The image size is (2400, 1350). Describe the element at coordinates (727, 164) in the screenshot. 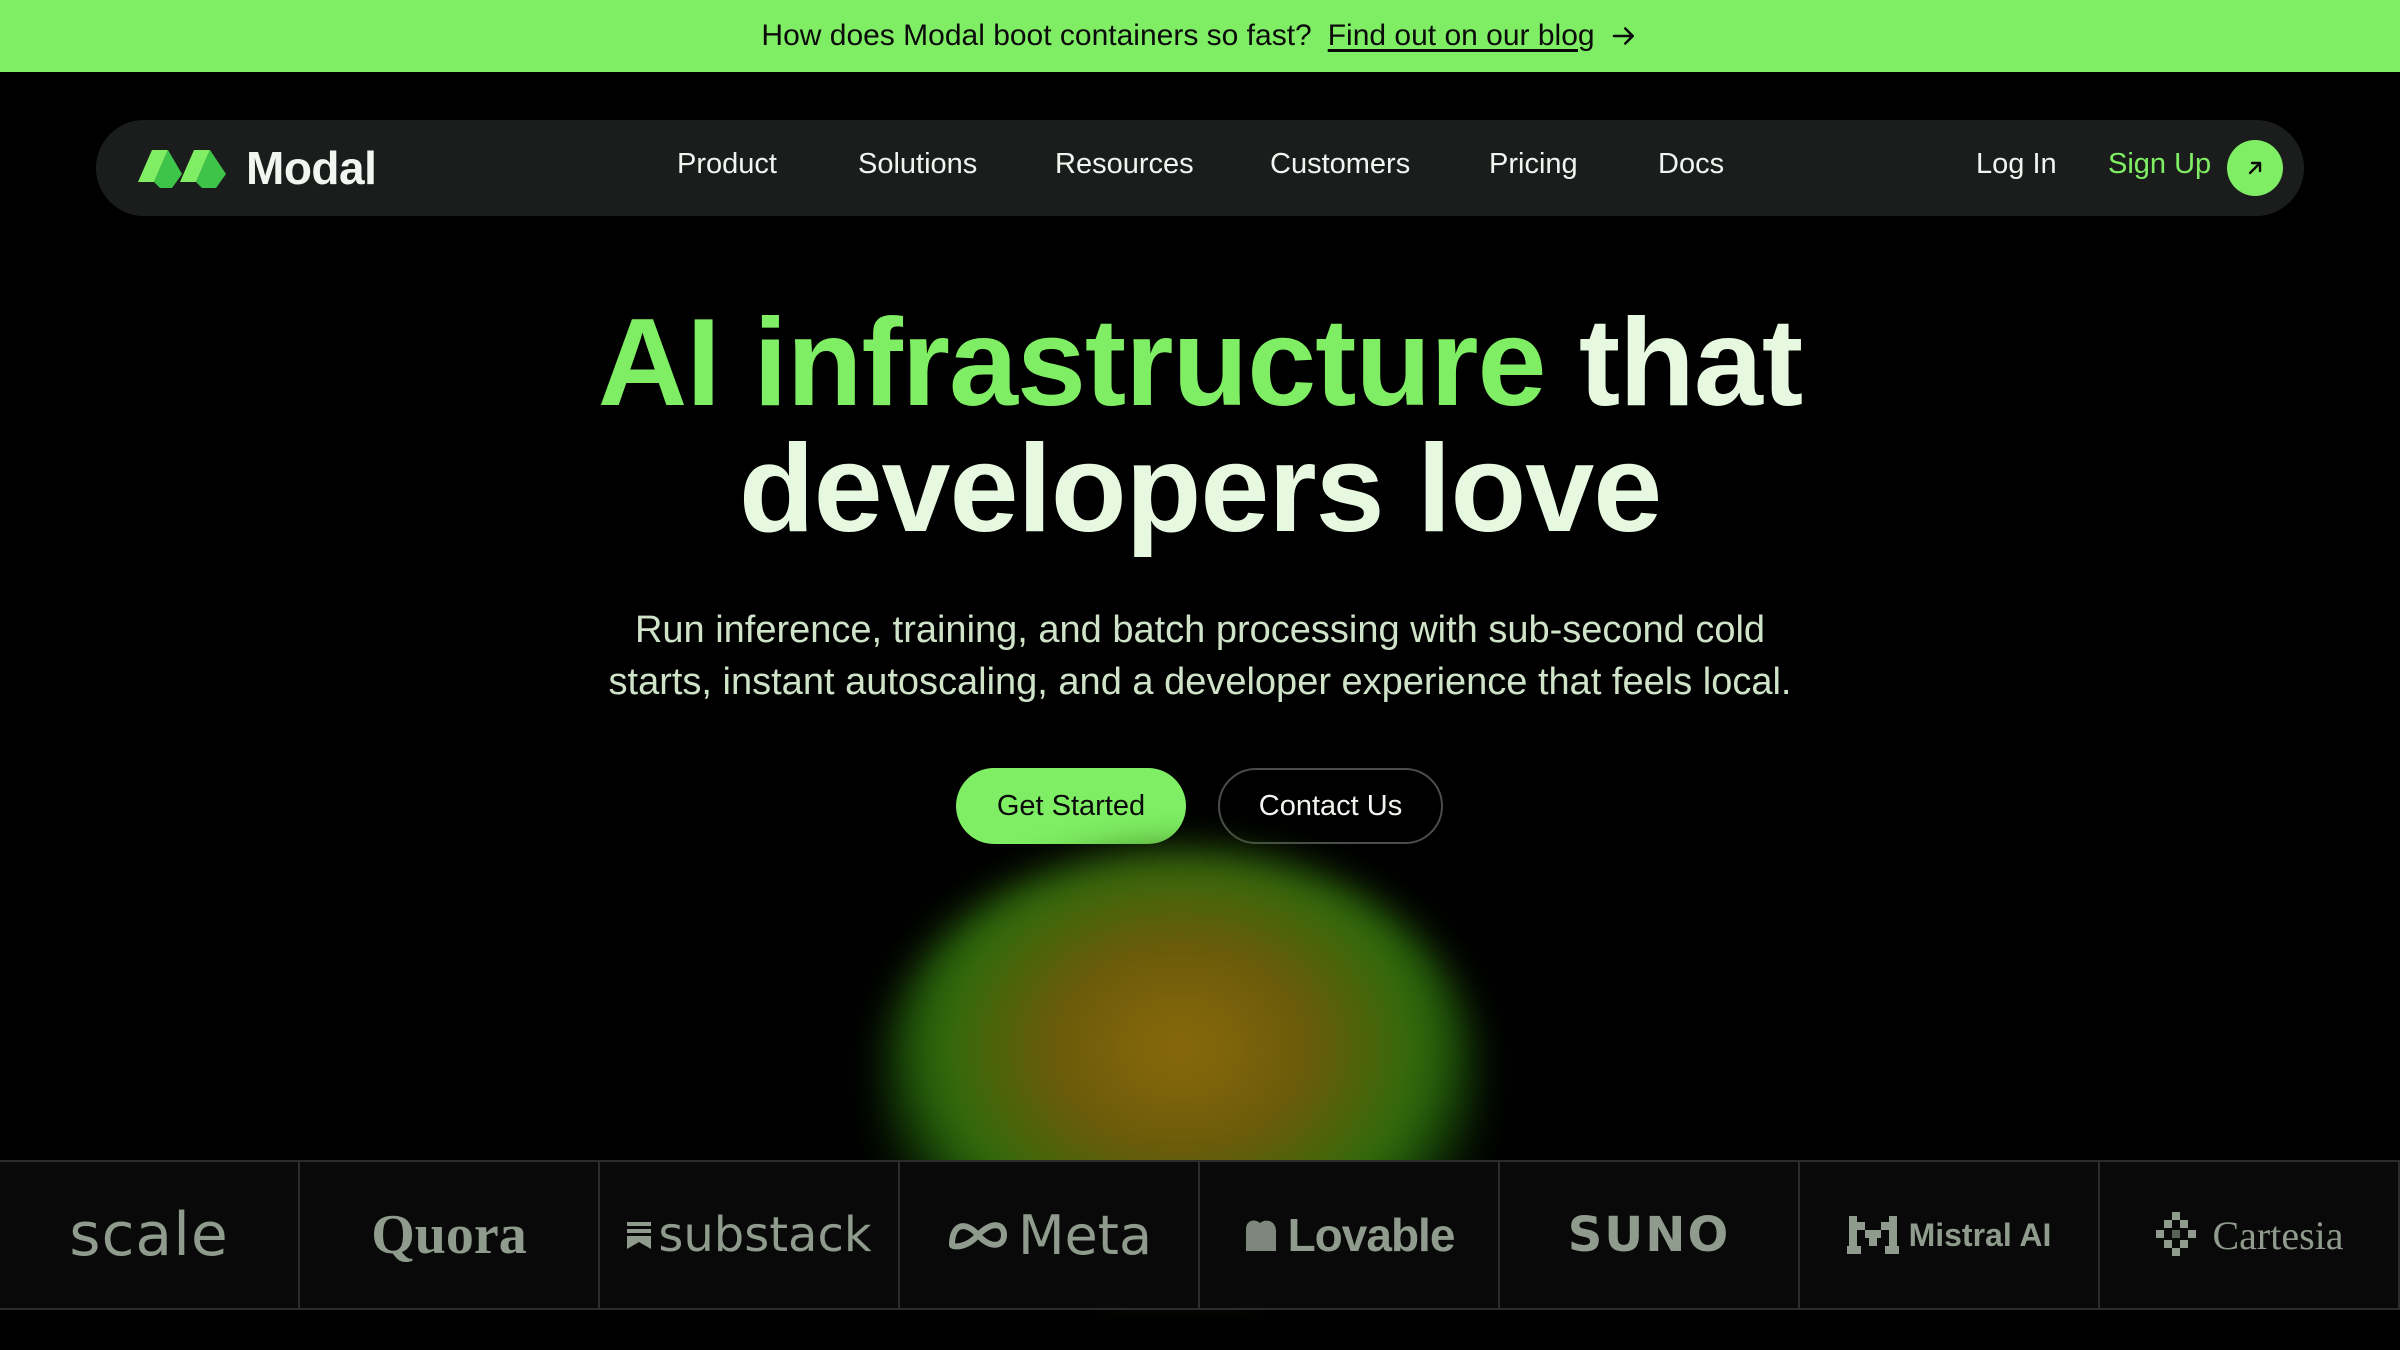

I see `nav-item-product: Product` at that location.